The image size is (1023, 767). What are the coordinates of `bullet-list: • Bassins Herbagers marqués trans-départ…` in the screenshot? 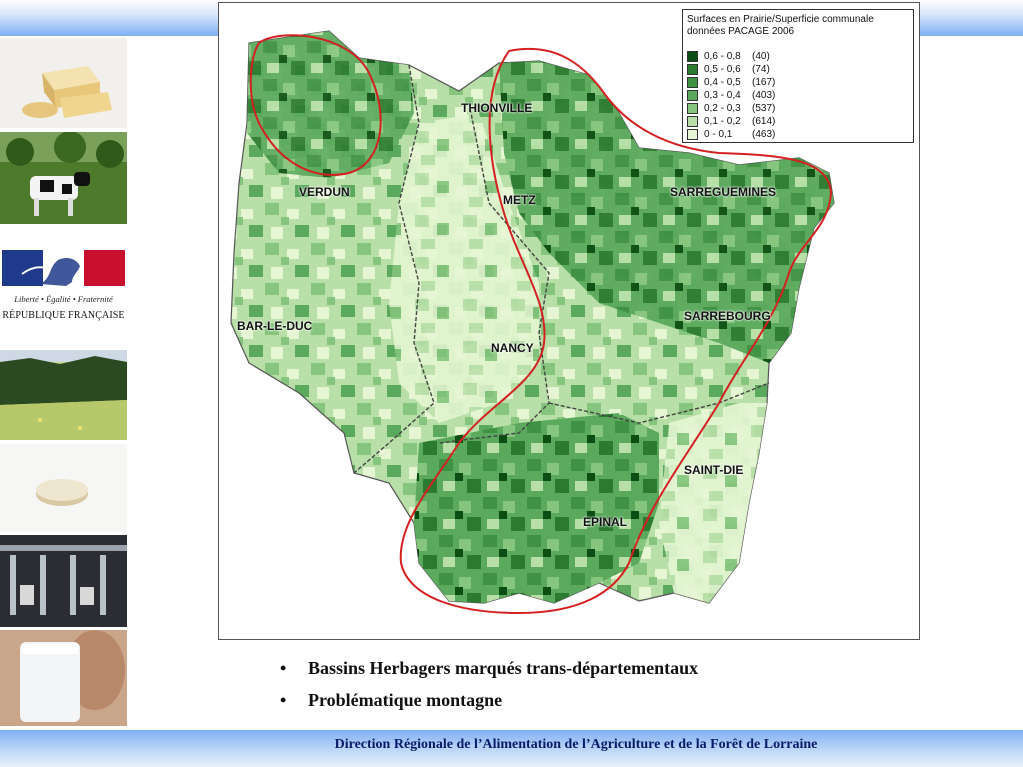 It's located at (489, 684).